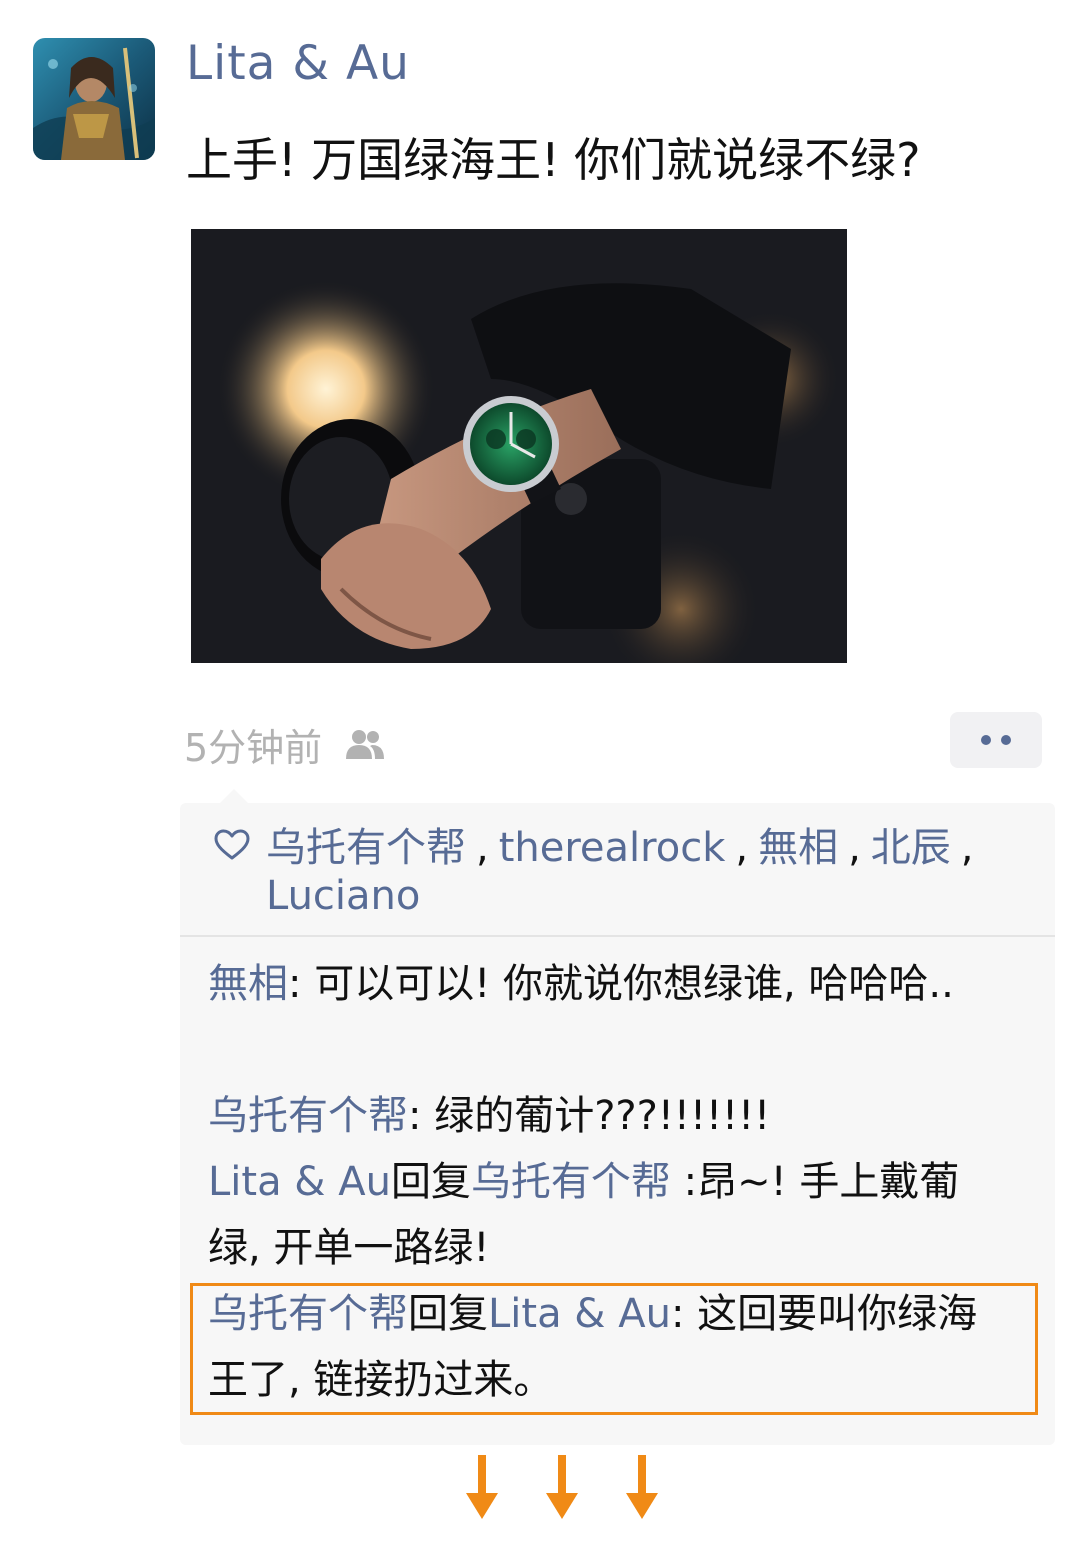 This screenshot has height=1564, width=1080. What do you see at coordinates (298, 63) in the screenshot?
I see `post-author: Lita & Au` at bounding box center [298, 63].